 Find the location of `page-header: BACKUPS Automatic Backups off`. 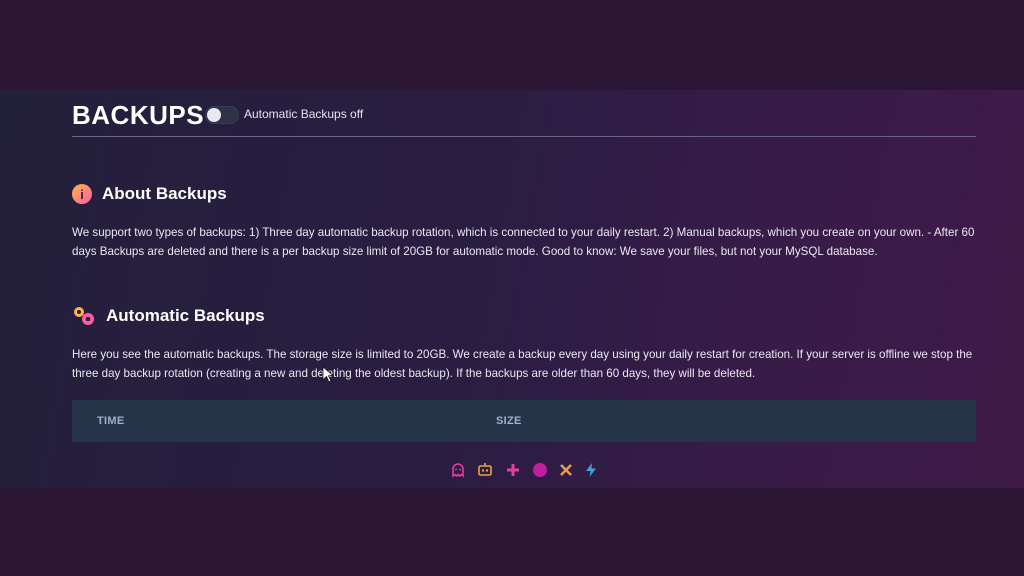

page-header: BACKUPS Automatic Backups off is located at coordinates (524, 117).